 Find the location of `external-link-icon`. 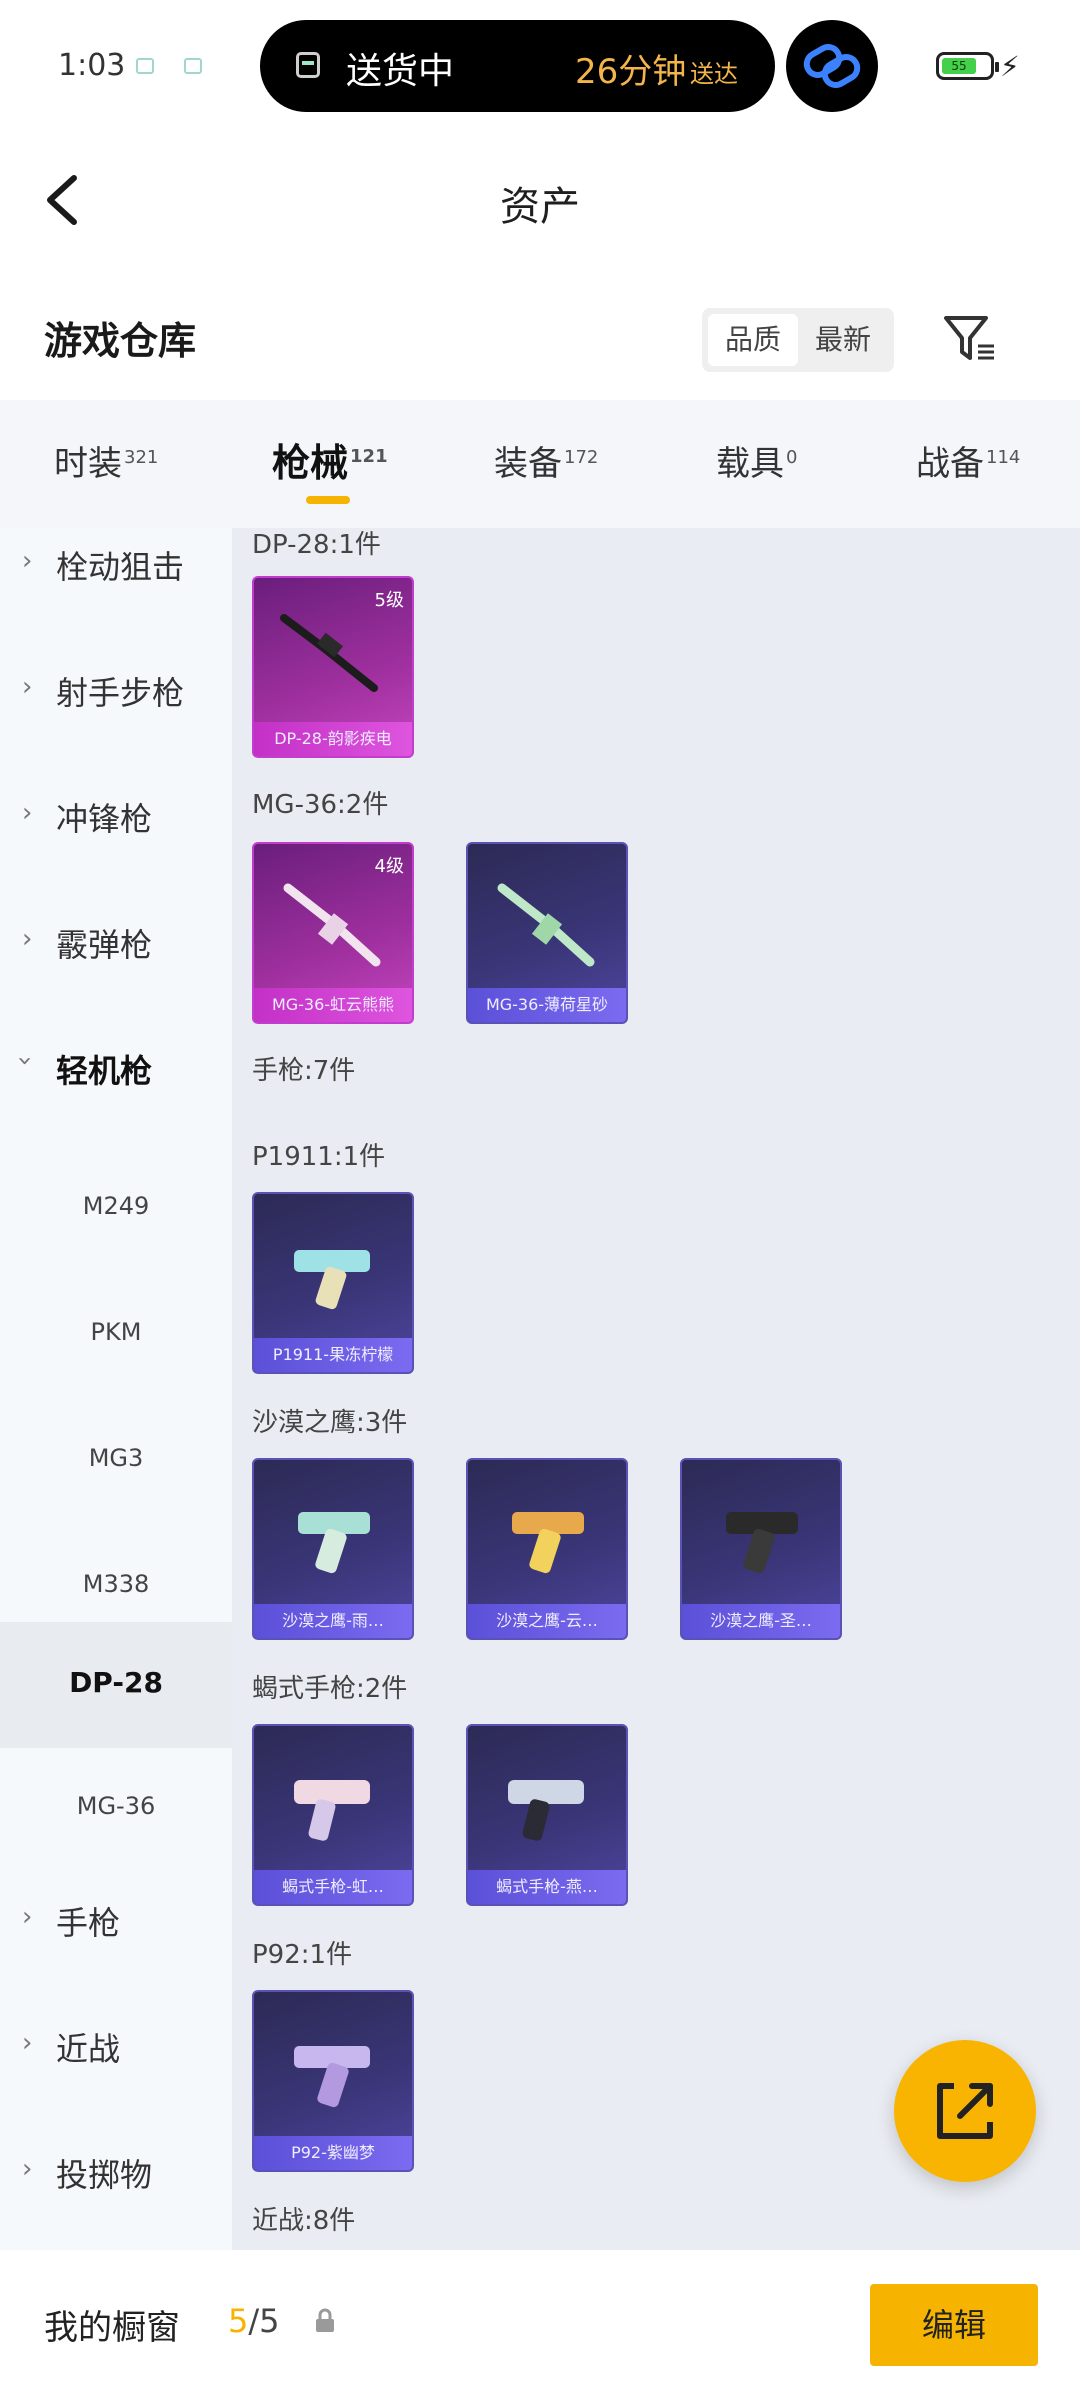

external-link-icon is located at coordinates (965, 2111).